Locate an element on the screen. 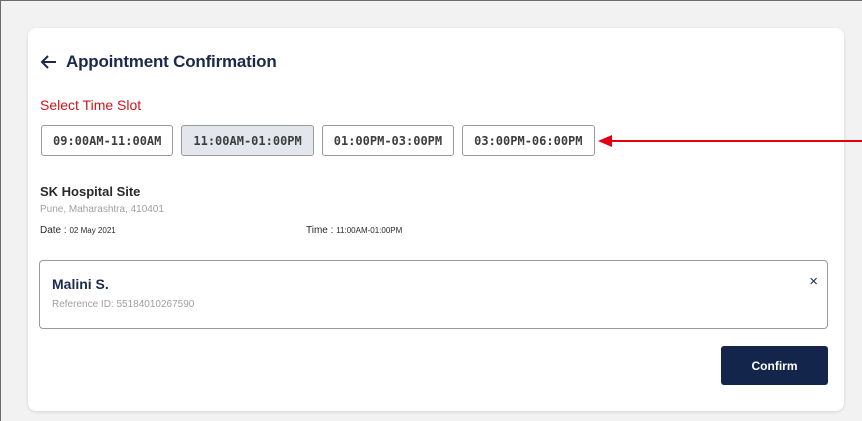 This screenshot has width=862, height=421. time-slot-button: 03:00PM-06:00PM is located at coordinates (528, 140).